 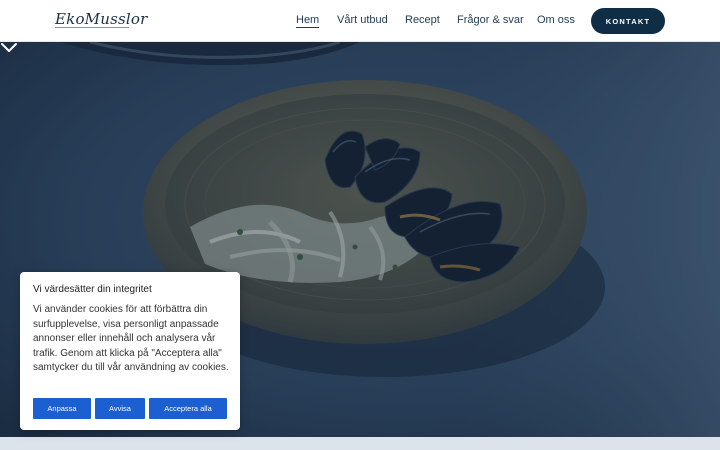 What do you see at coordinates (62, 408) in the screenshot?
I see `customize-button: Anpassa` at bounding box center [62, 408].